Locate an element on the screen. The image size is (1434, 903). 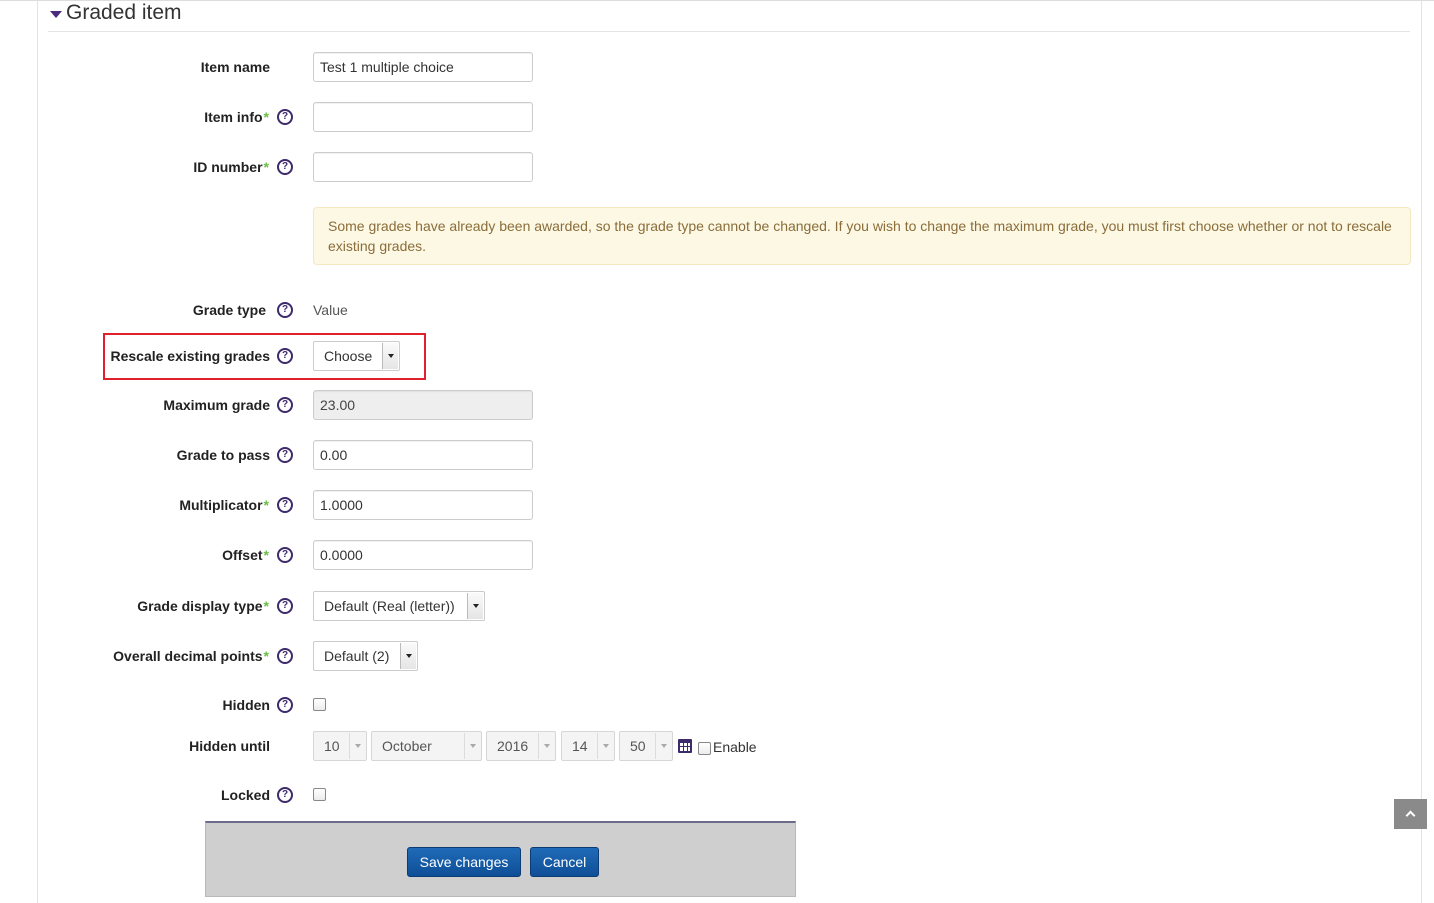
maximum-grade-input is located at coordinates (423, 405).